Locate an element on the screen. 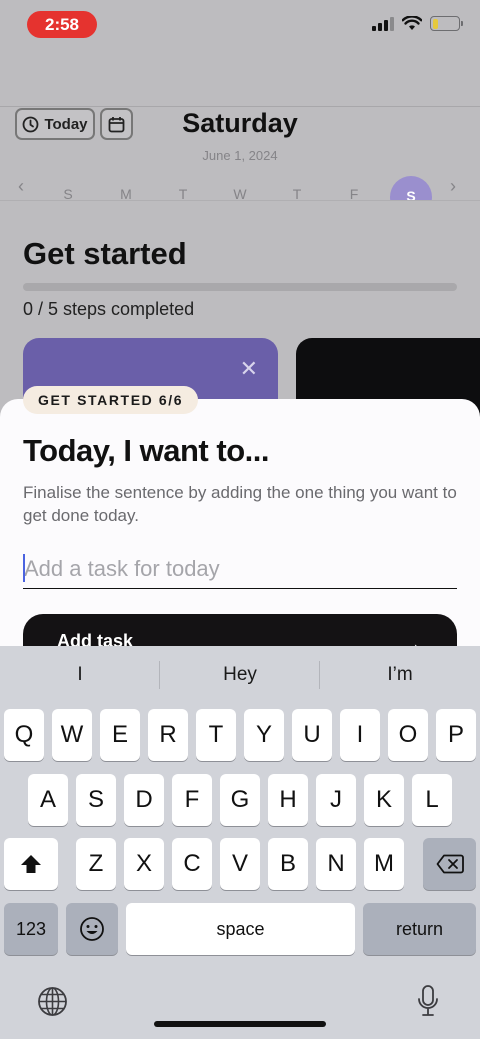  status-time: 2:58 is located at coordinates (62, 24).